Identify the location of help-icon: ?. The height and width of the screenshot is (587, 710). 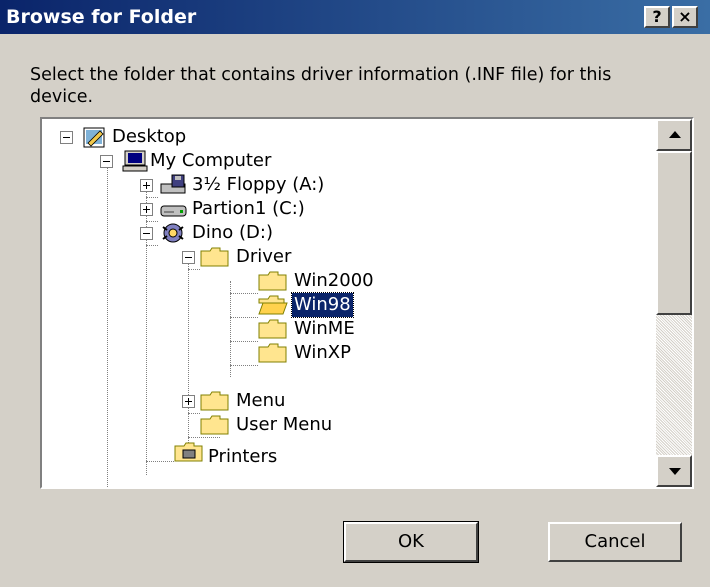
(657, 16).